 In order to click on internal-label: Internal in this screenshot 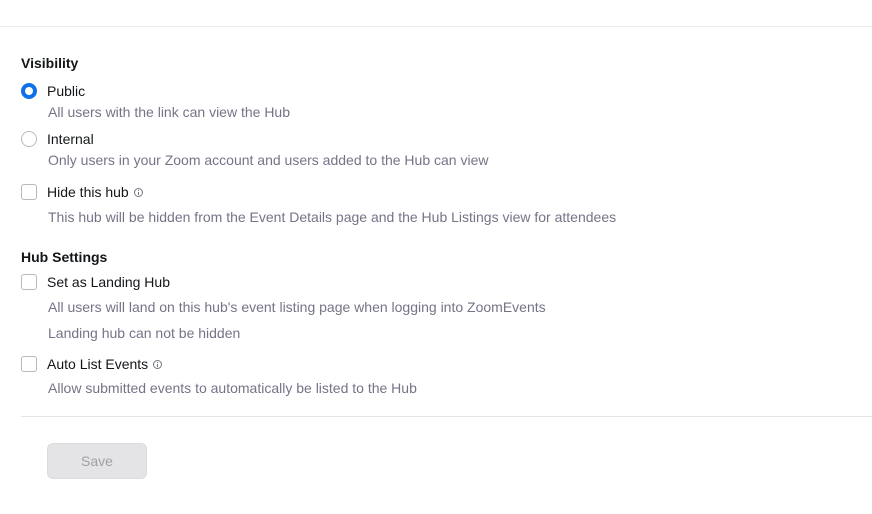, I will do `click(70, 139)`.